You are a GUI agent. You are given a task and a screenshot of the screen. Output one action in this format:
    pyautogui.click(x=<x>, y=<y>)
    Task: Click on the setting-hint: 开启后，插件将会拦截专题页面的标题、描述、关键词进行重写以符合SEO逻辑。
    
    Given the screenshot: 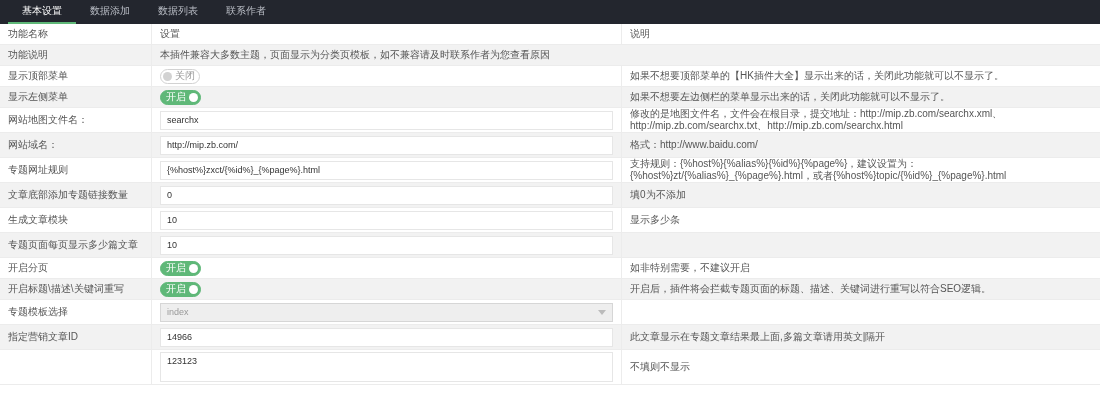 What is the action you would take?
    pyautogui.click(x=811, y=289)
    